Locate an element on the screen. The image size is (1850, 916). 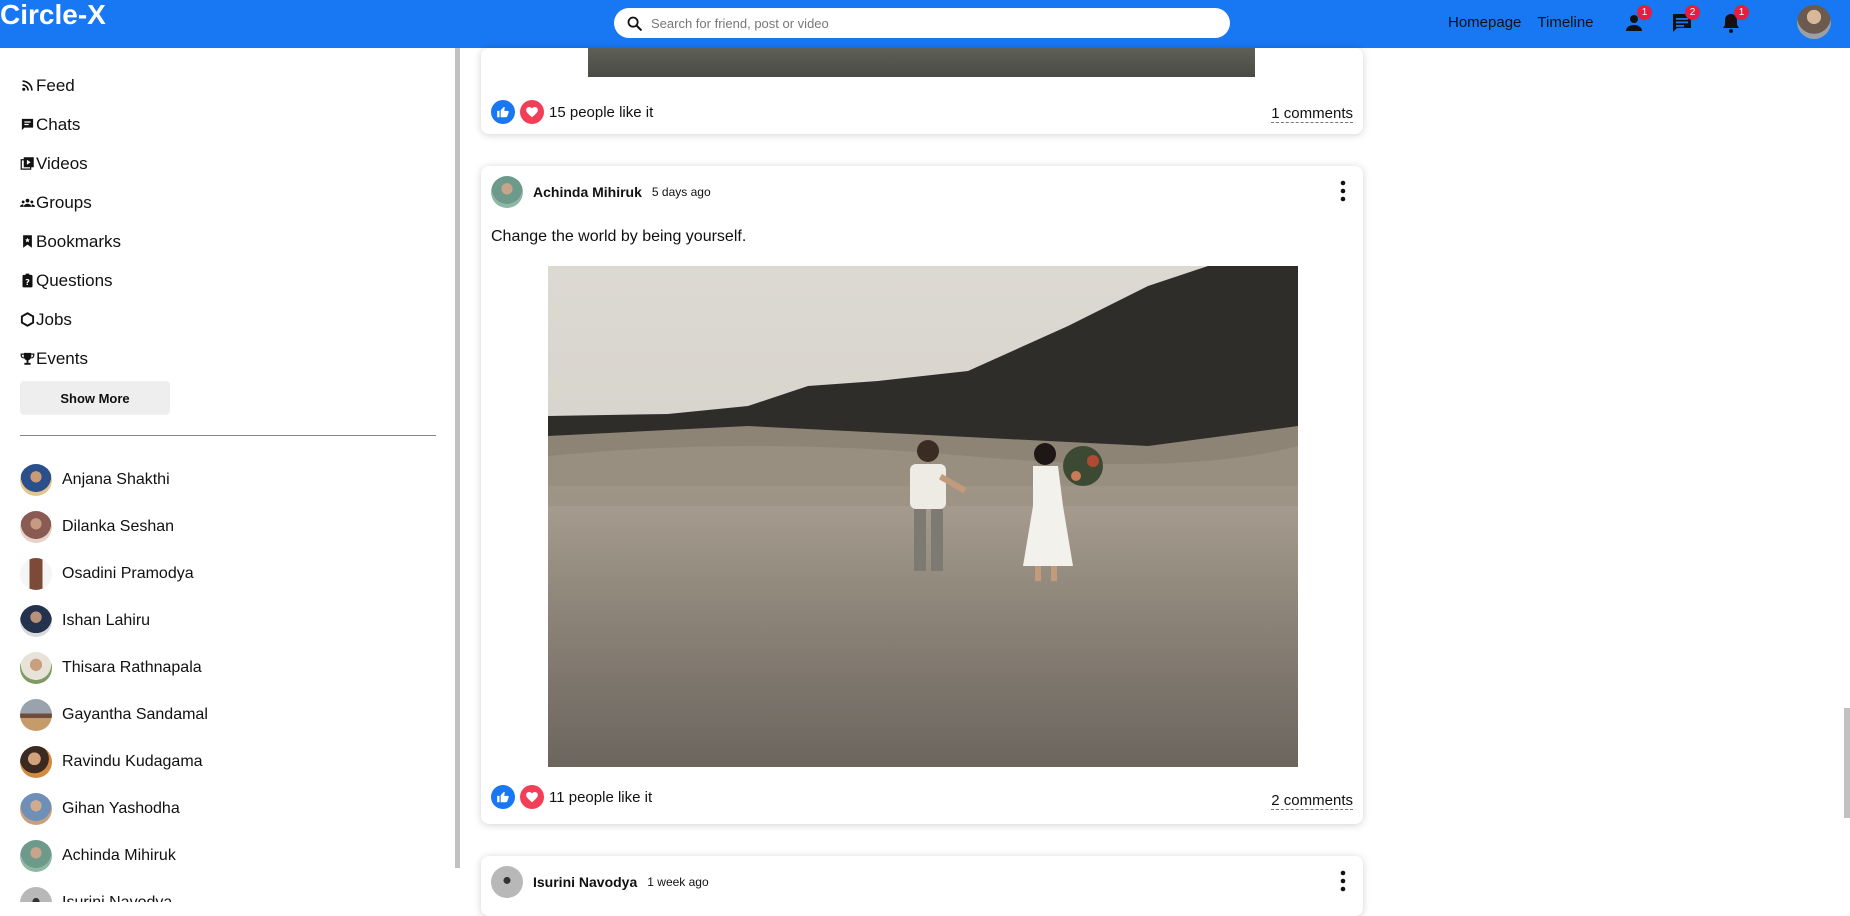
video-library-icon is located at coordinates (27, 163).